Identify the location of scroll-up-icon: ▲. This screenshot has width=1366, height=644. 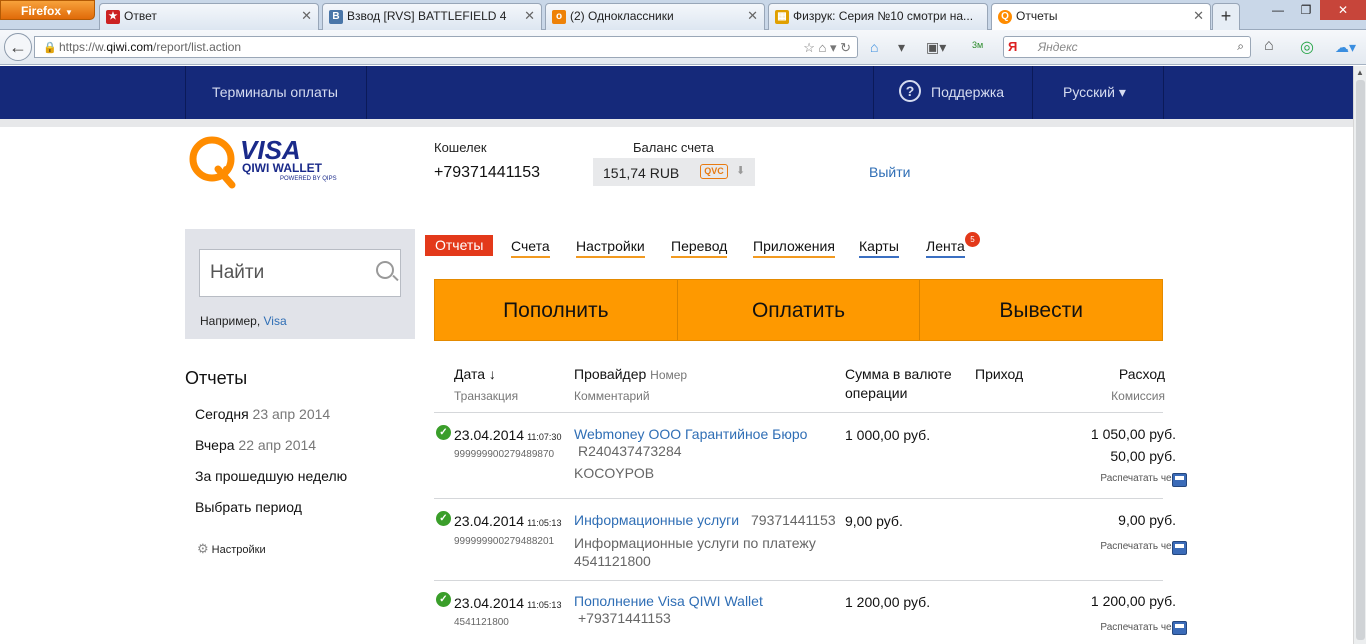
(1360, 72).